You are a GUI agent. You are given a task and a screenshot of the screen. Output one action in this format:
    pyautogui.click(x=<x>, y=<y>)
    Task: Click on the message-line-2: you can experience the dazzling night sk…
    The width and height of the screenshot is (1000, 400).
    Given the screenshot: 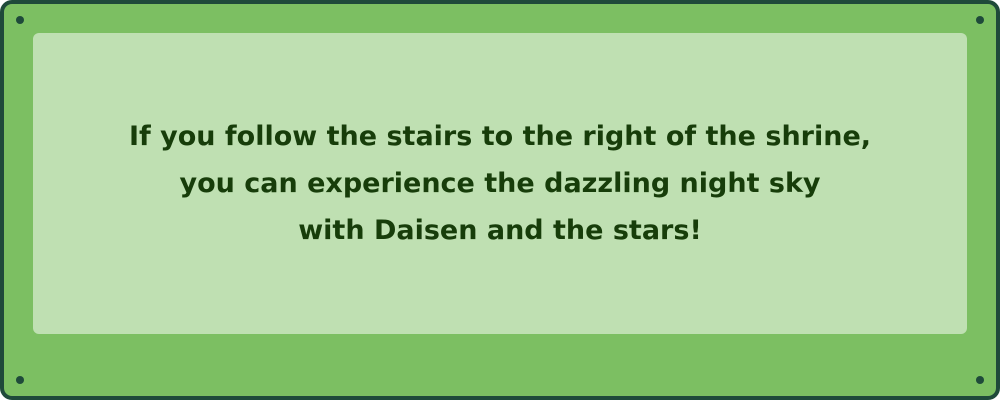 What is the action you would take?
    pyautogui.click(x=500, y=183)
    